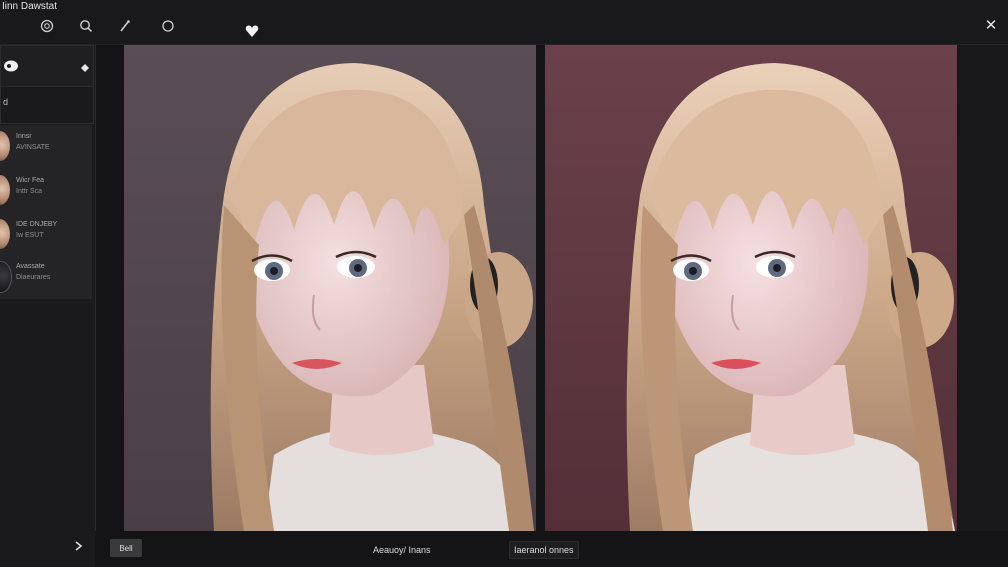  I want to click on top-toolbar: Iinn Dawstat ✕, so click(504, 22).